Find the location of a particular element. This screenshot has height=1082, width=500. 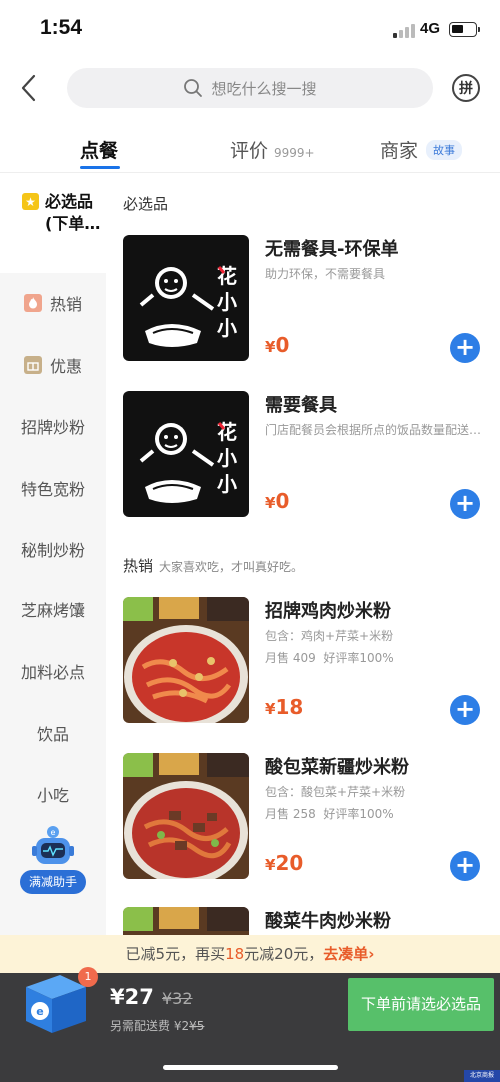

status-time: 1:54 is located at coordinates (61, 27).